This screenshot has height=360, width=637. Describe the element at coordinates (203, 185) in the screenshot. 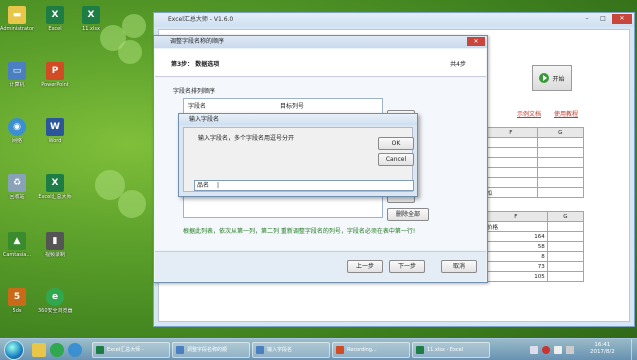

I see `field-name-value: 品名` at that location.